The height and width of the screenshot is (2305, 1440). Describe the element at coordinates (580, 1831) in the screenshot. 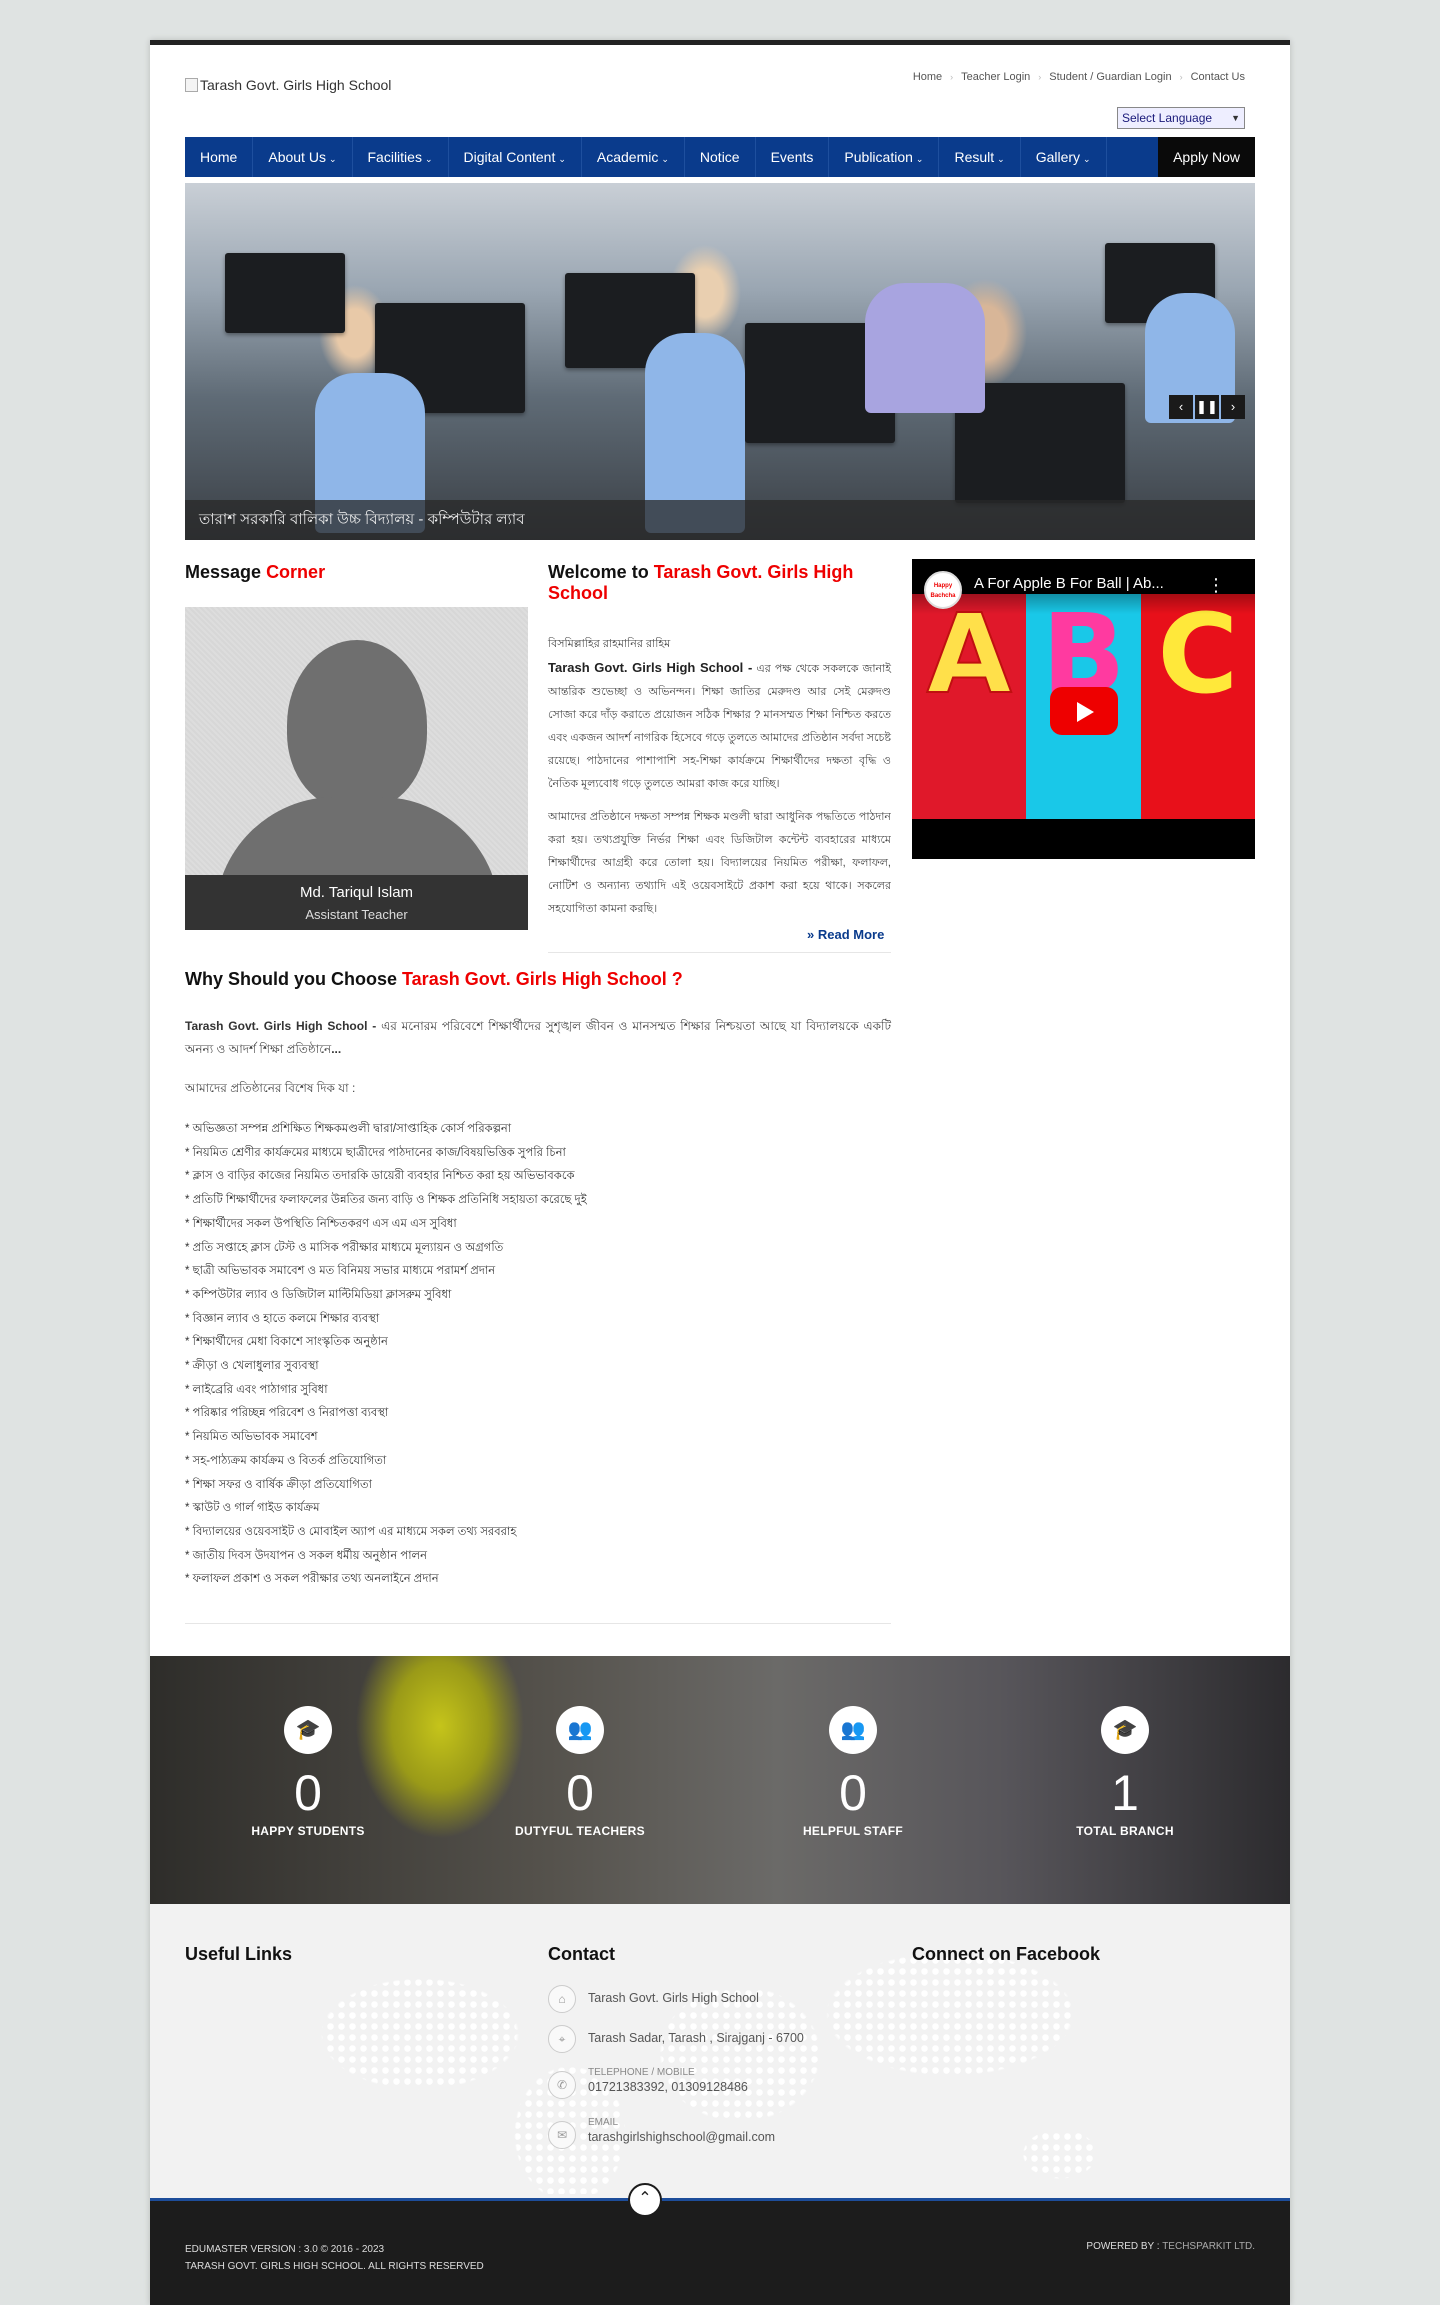

I see `stat-label: DUTYFUL TEACHERS` at that location.